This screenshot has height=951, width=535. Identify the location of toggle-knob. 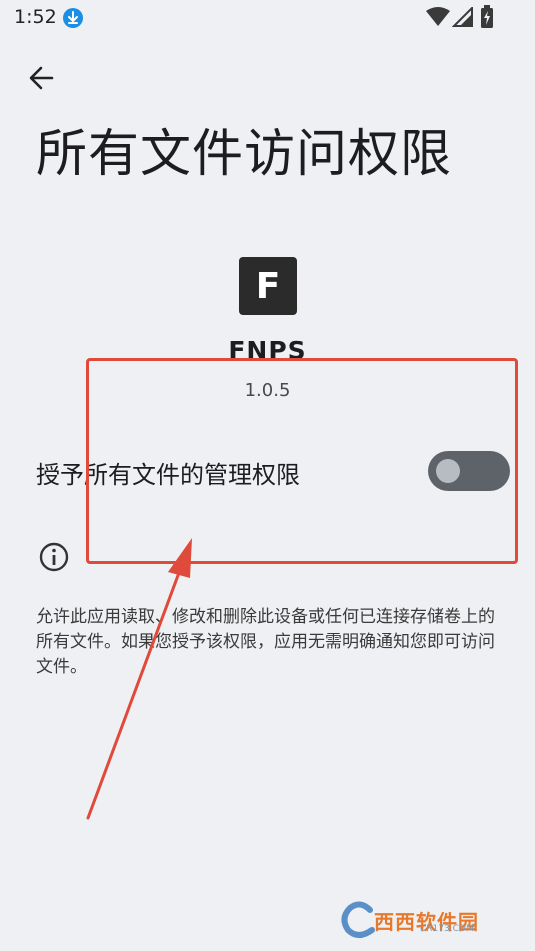
(448, 471).